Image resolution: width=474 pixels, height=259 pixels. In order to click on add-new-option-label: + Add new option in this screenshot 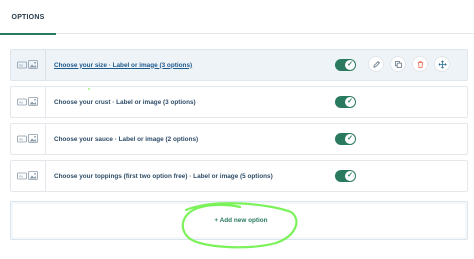, I will do `click(241, 220)`.